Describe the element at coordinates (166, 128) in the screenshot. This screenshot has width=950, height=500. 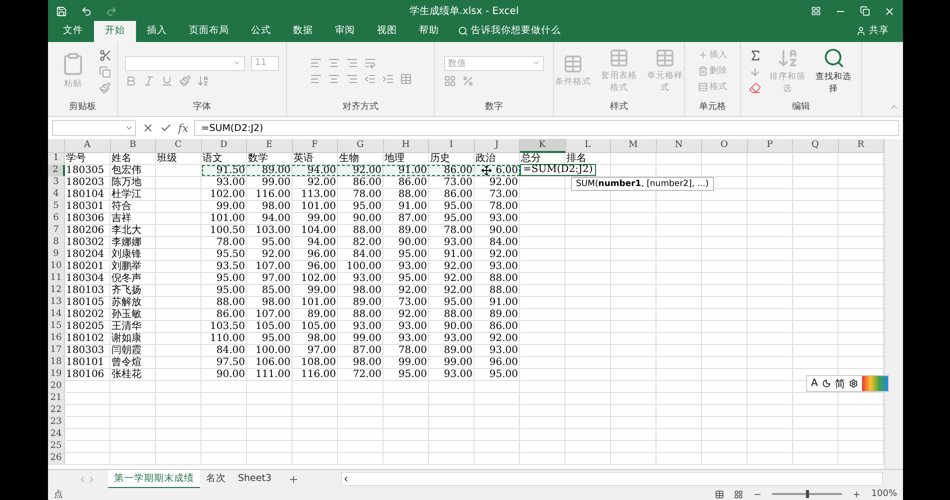
I see `check-icon` at that location.